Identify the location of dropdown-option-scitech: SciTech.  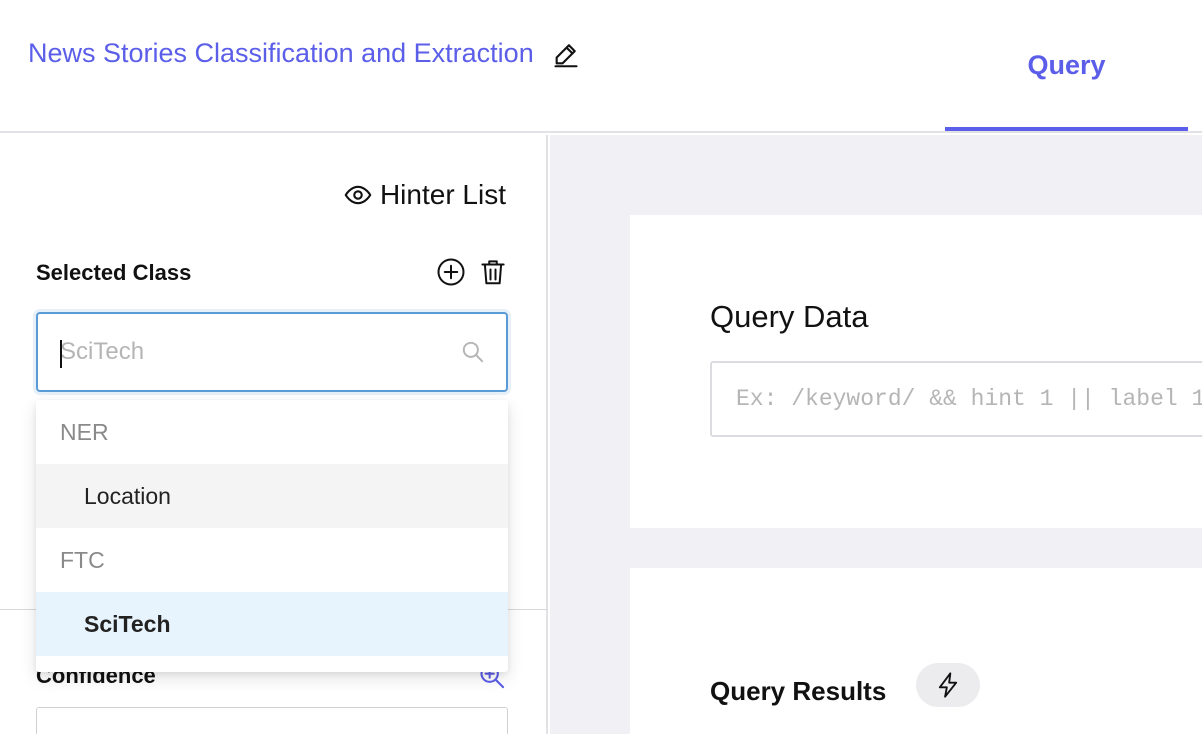
(272, 624).